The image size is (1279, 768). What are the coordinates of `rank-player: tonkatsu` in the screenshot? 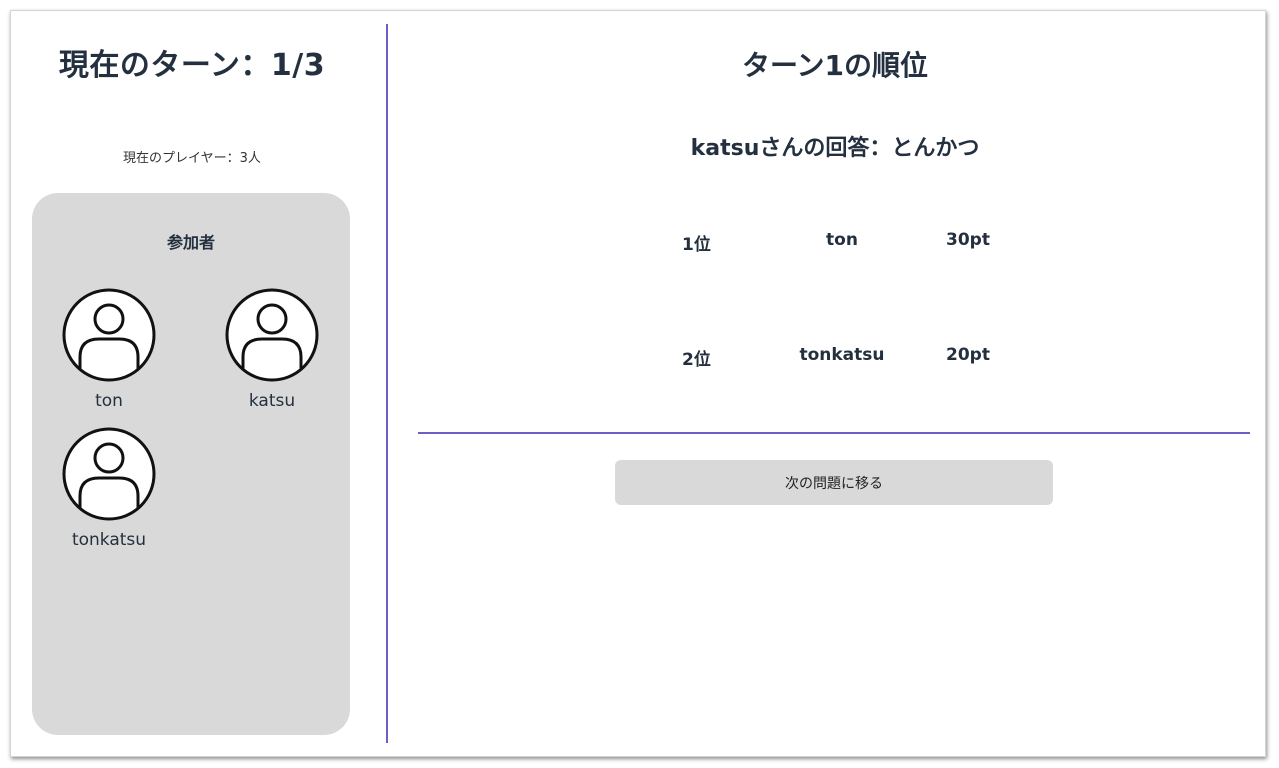 It's located at (842, 355).